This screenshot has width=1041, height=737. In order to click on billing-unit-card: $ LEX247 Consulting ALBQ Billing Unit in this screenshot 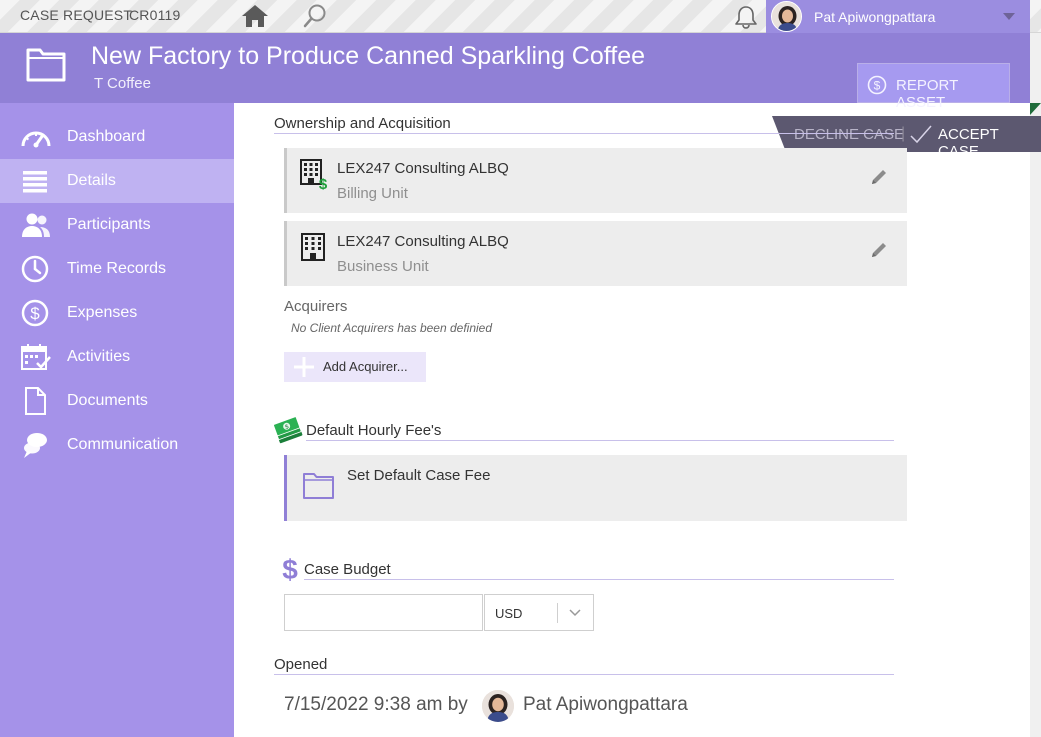, I will do `click(595, 180)`.